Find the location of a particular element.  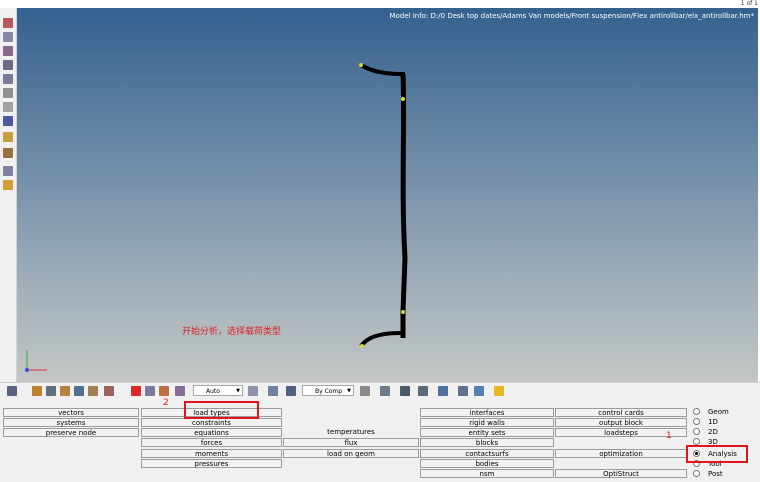

shaded-icon is located at coordinates (291, 391).